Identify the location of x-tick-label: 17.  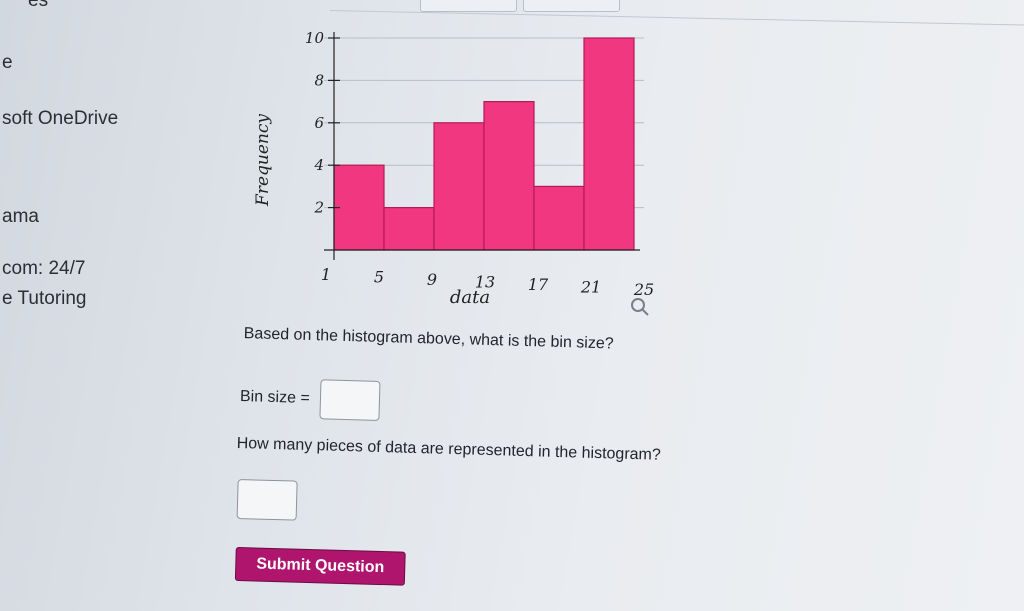
(538, 284).